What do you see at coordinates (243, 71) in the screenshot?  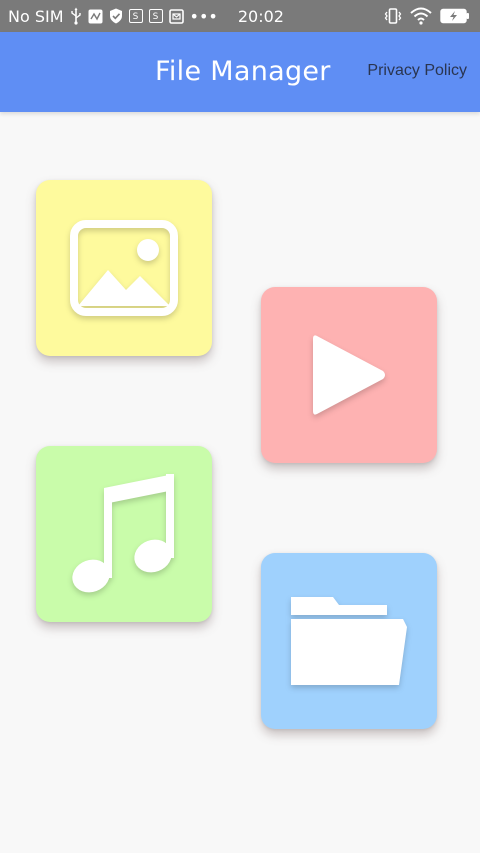 I see `app-title: File Manager` at bounding box center [243, 71].